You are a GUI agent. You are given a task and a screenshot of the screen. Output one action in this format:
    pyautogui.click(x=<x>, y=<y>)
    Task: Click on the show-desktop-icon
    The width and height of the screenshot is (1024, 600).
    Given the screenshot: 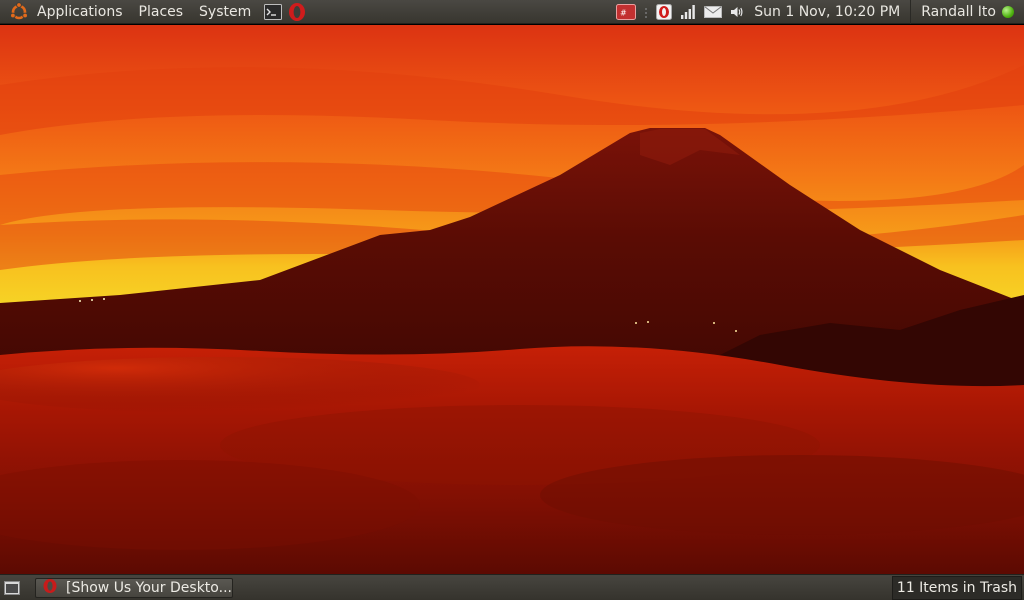 What is the action you would take?
    pyautogui.click(x=12, y=588)
    